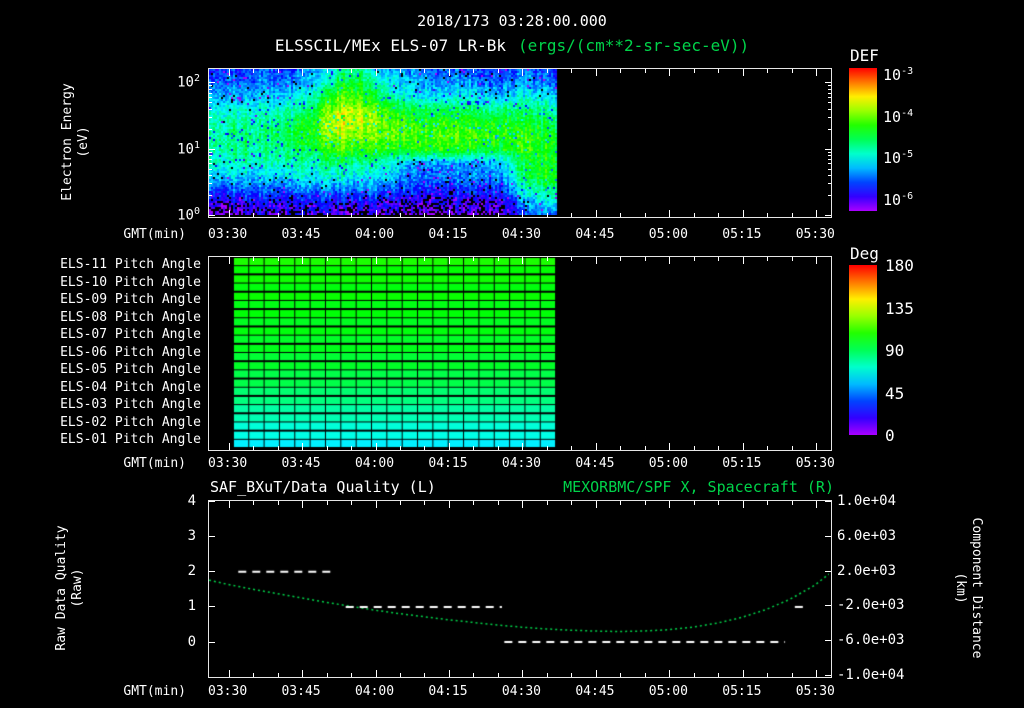 The image size is (1024, 708). I want to click on quality-tick-label: 2, so click(191, 571).